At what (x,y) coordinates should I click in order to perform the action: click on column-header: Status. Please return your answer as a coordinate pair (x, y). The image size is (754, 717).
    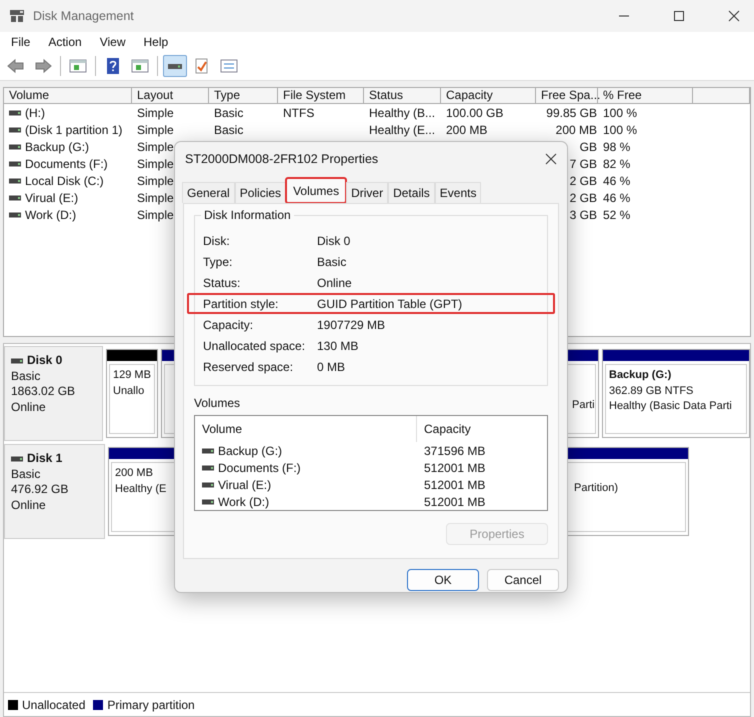
    Looking at the image, I should click on (402, 96).